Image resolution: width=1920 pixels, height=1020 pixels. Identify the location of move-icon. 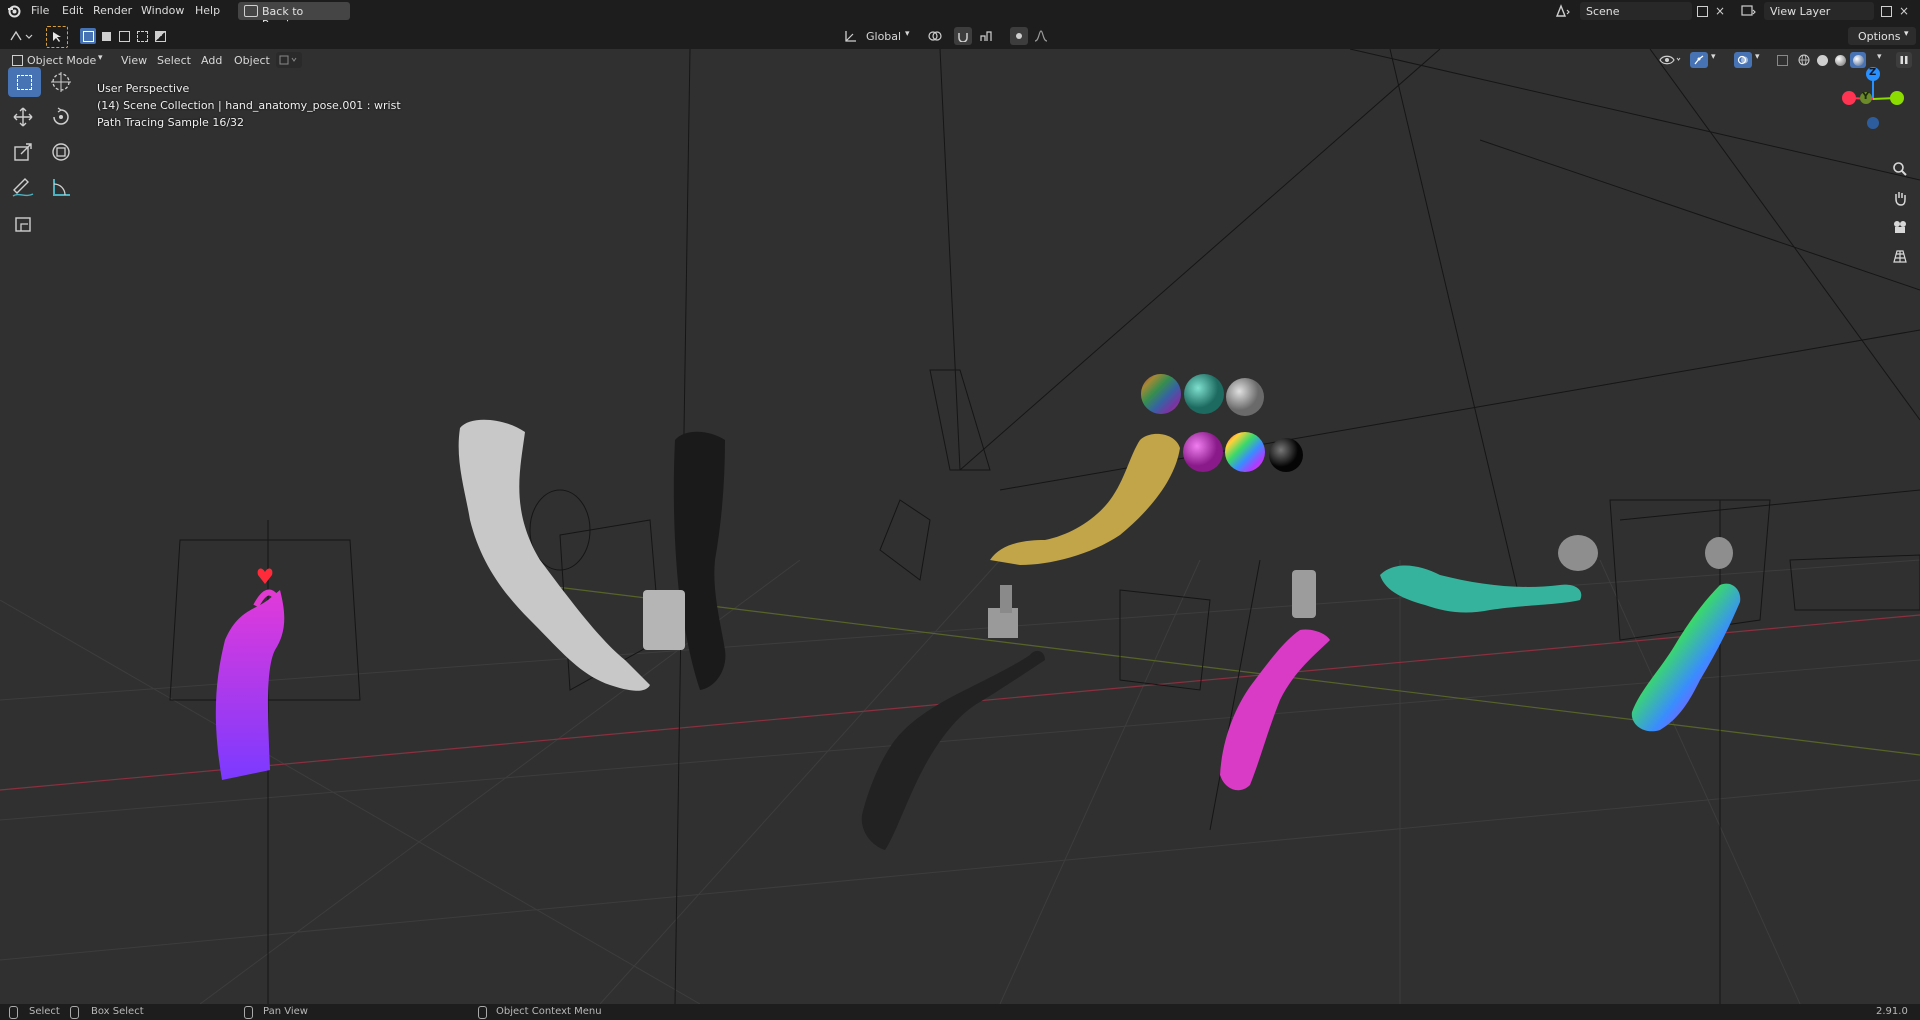
(23, 117).